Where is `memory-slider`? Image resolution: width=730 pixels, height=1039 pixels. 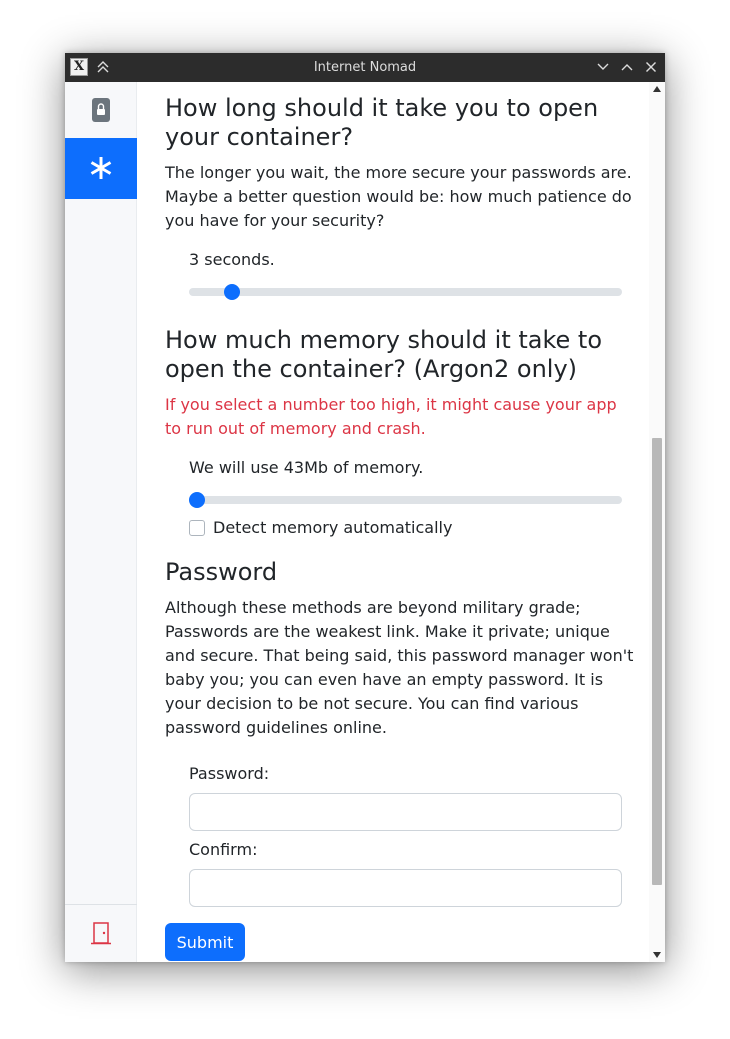 memory-slider is located at coordinates (405, 500).